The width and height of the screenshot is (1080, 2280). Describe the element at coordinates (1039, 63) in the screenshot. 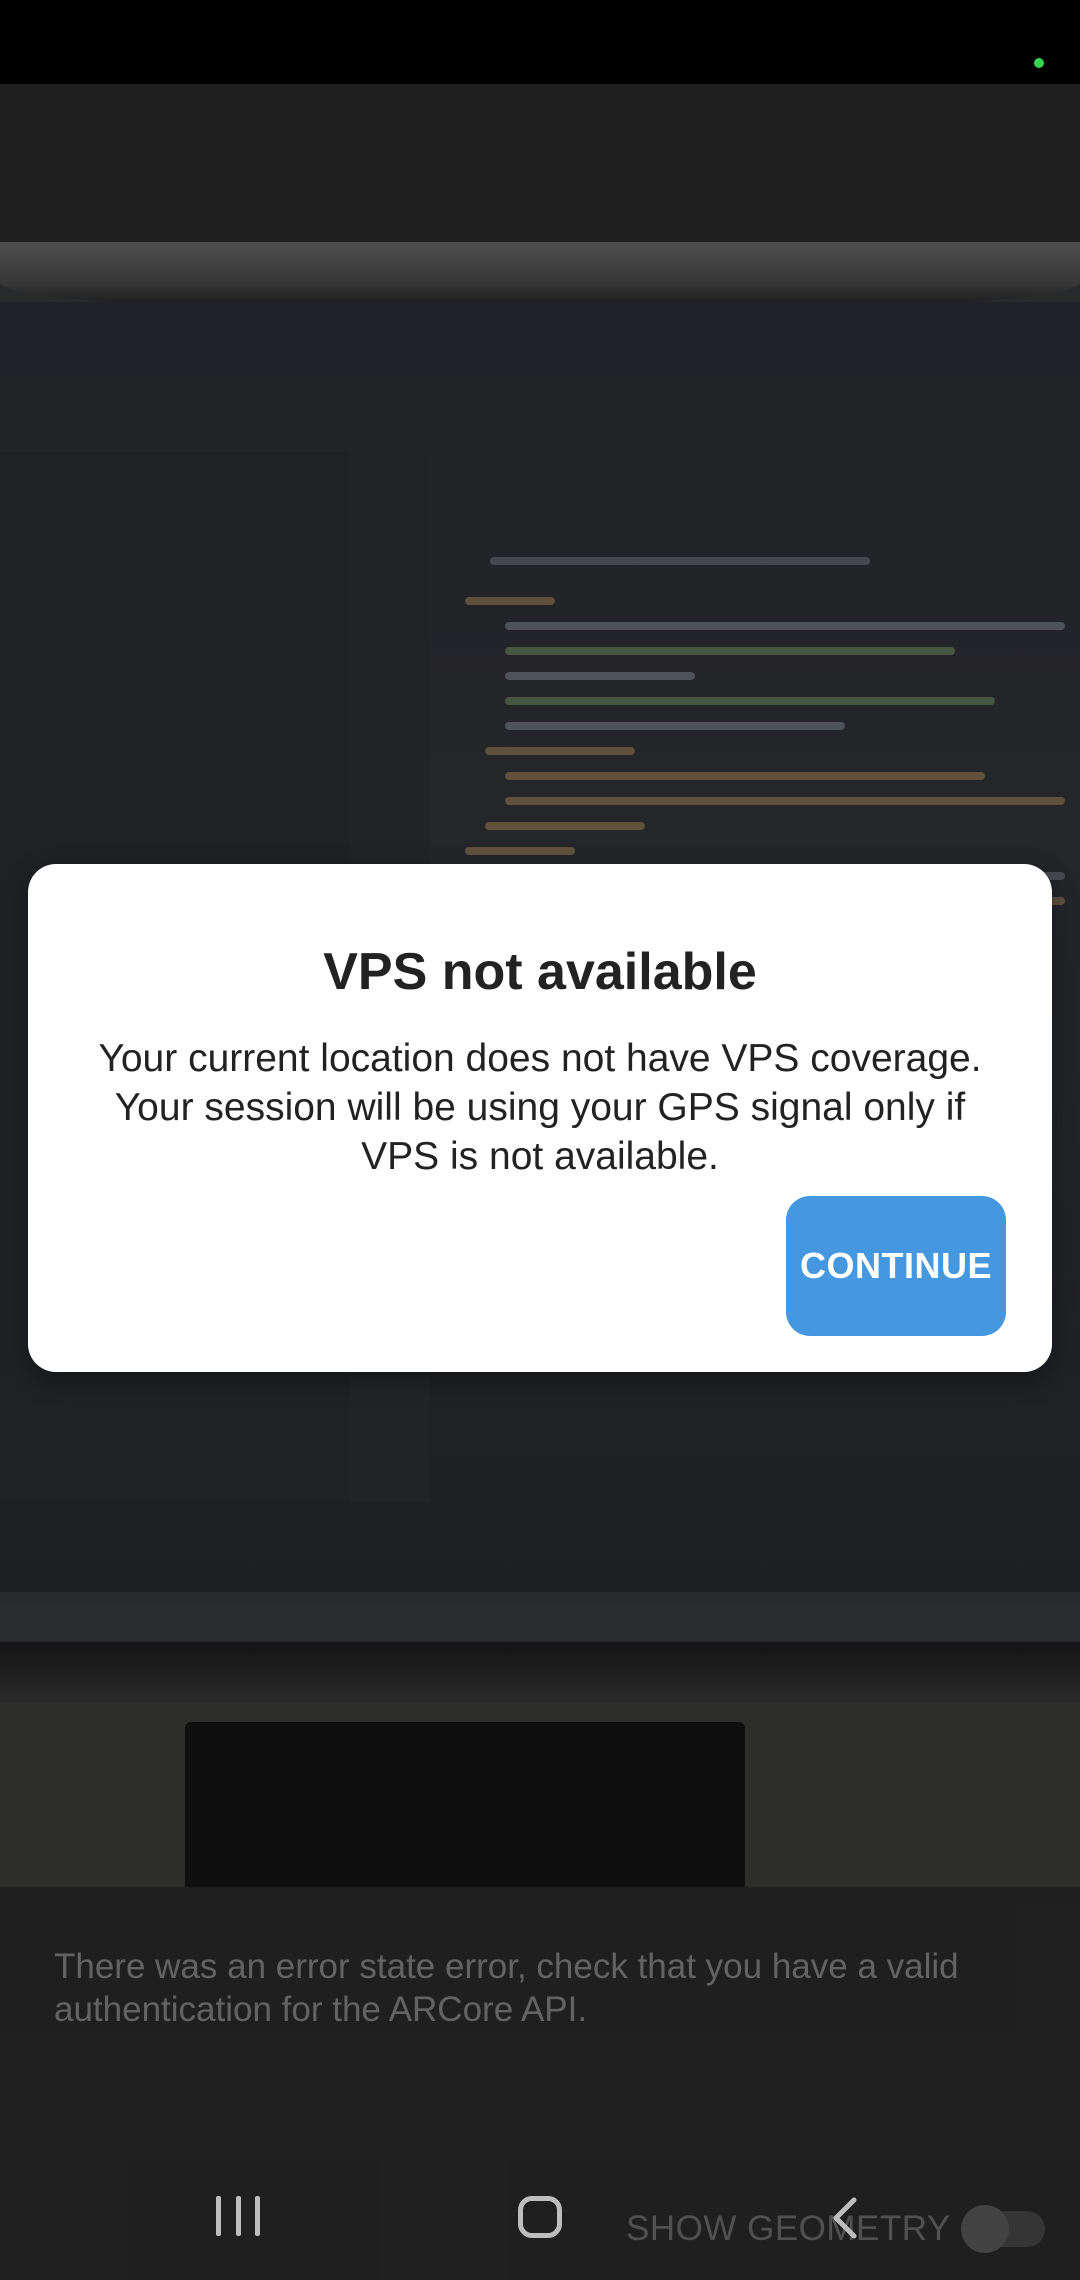

I see `camera-in-use-indicator` at that location.